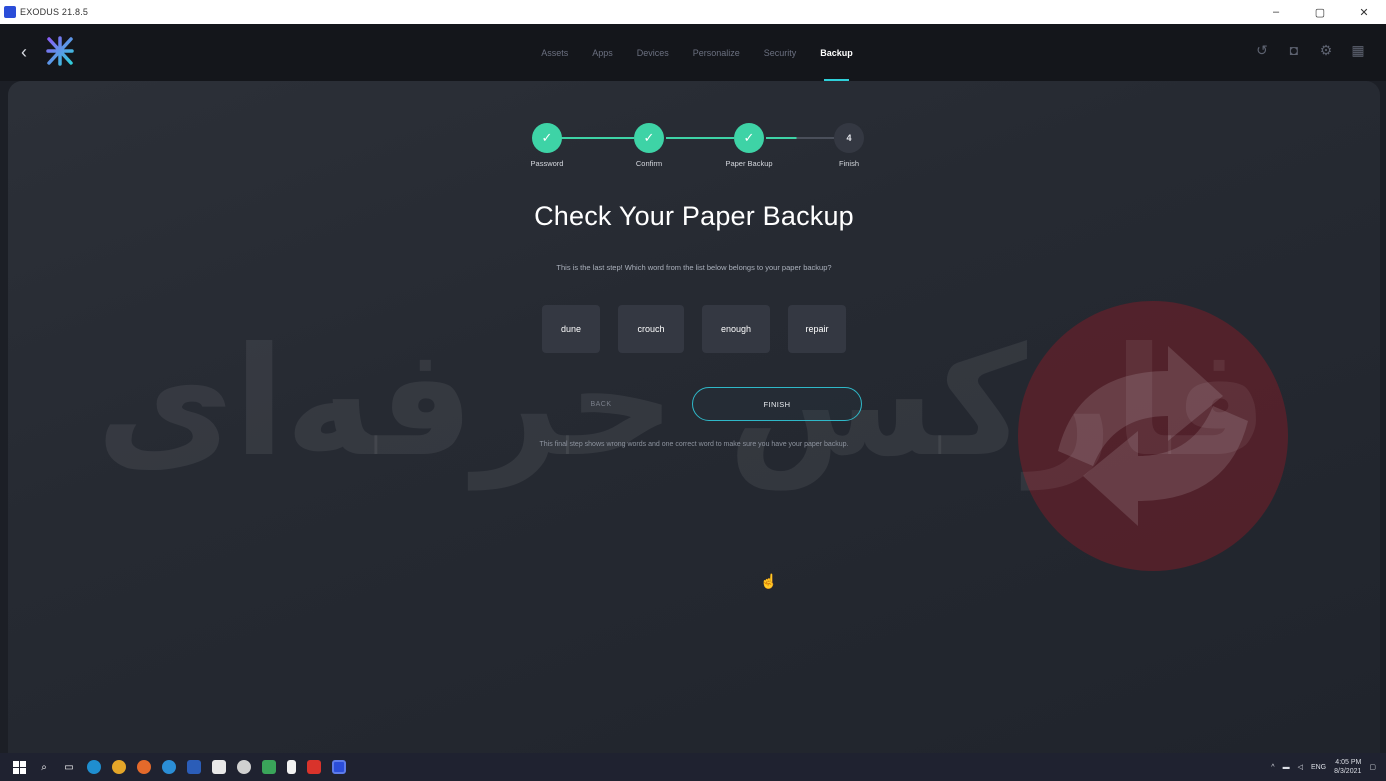 The image size is (1386, 781). I want to click on step-label: Confirm, so click(649, 163).